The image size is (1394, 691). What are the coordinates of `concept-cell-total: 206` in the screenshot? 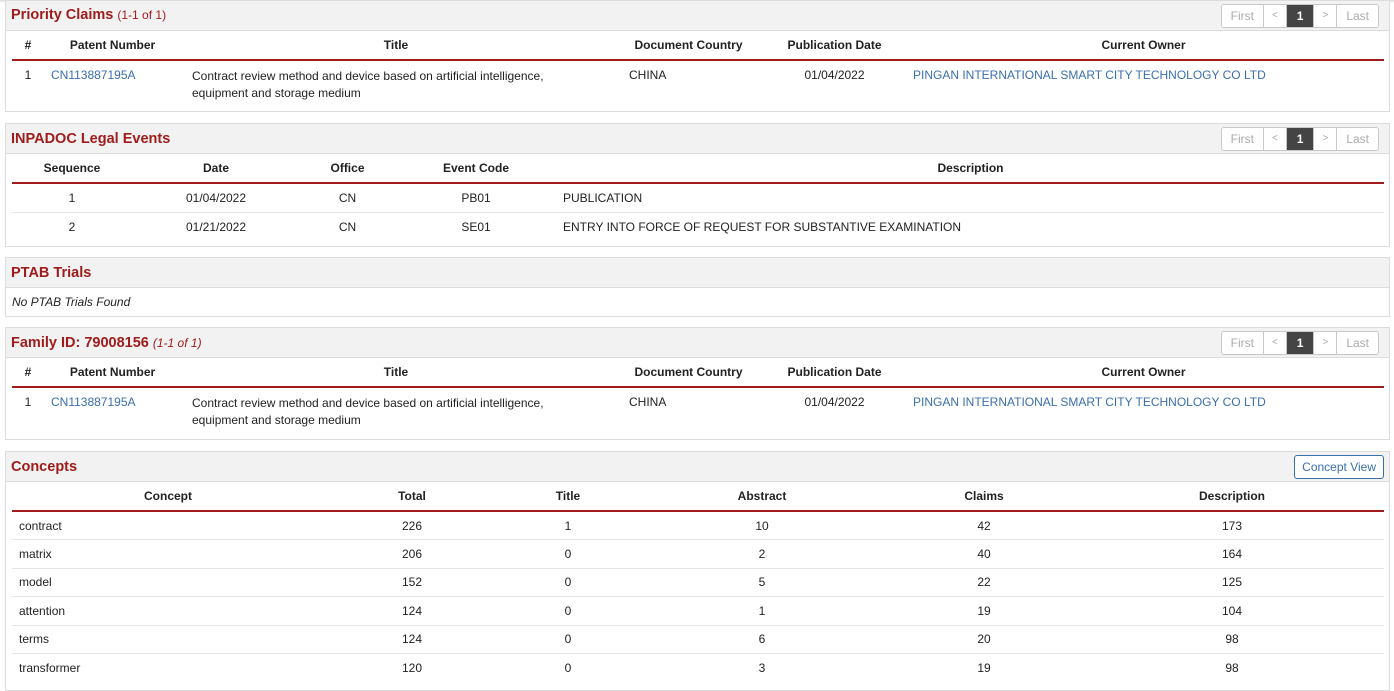 It's located at (412, 554).